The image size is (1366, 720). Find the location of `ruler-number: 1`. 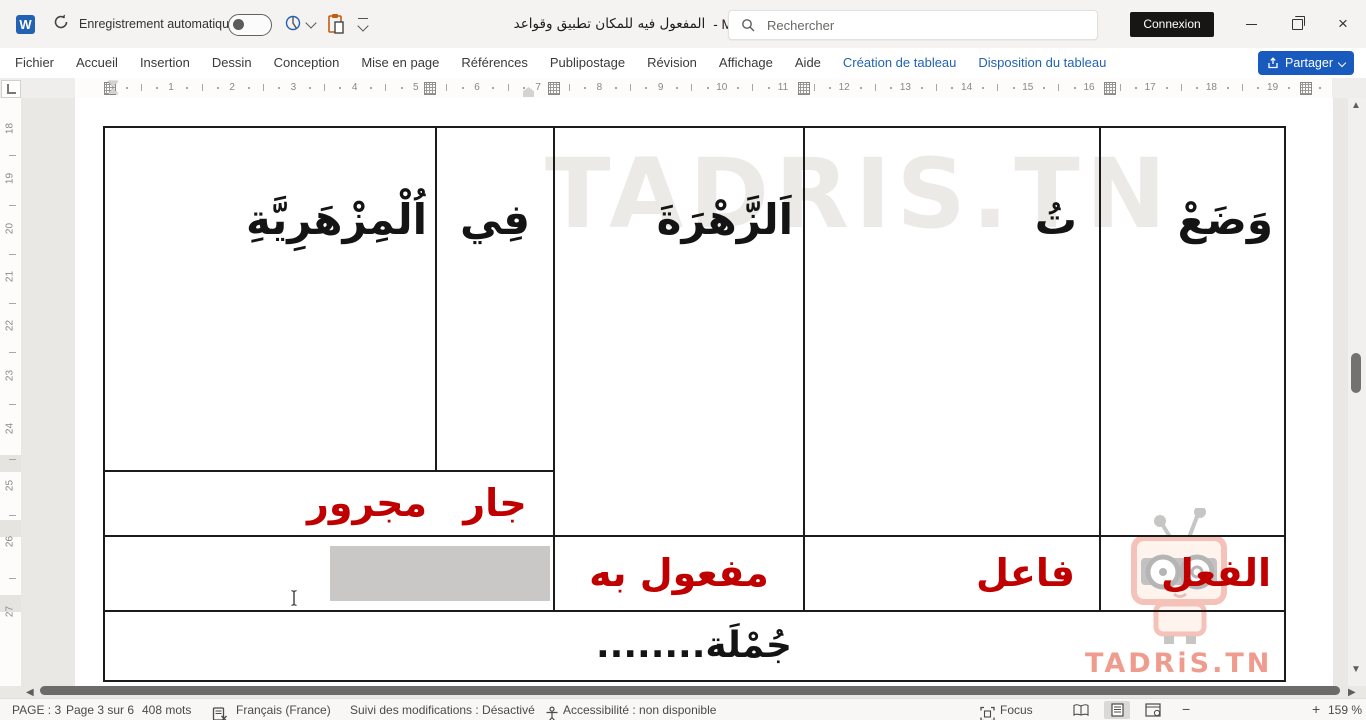

ruler-number: 1 is located at coordinates (171, 87).